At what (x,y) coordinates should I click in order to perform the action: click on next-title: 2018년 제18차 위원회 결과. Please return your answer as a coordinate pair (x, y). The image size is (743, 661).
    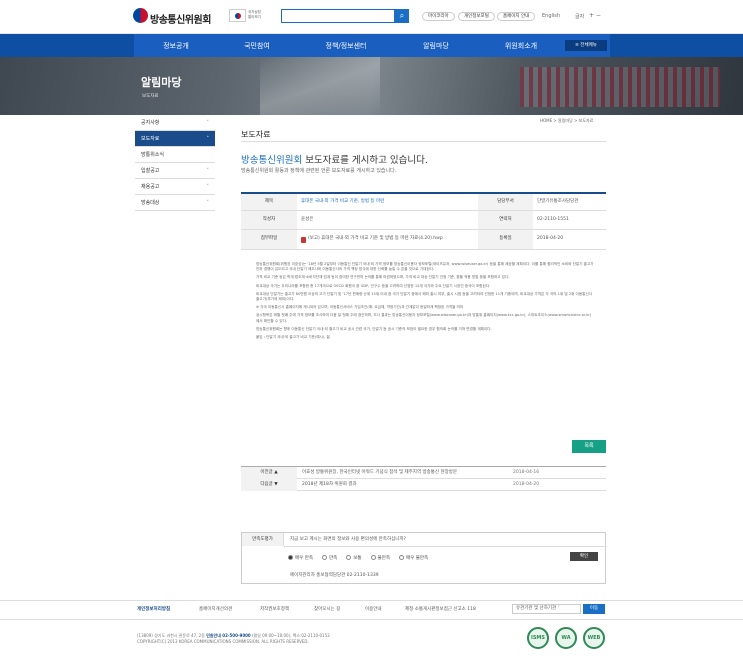
    Looking at the image, I should click on (329, 485).